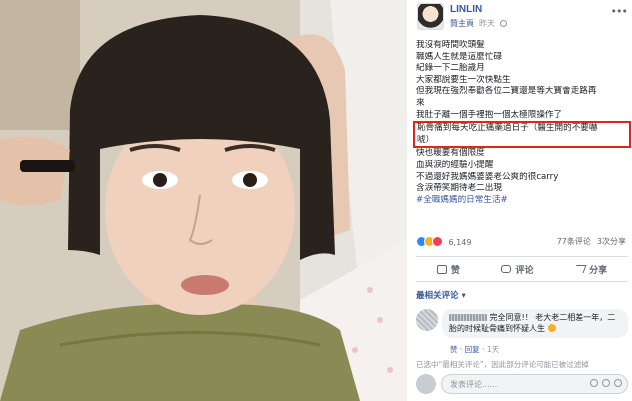 The image size is (632, 401). I want to click on like-label: 赞, so click(455, 270).